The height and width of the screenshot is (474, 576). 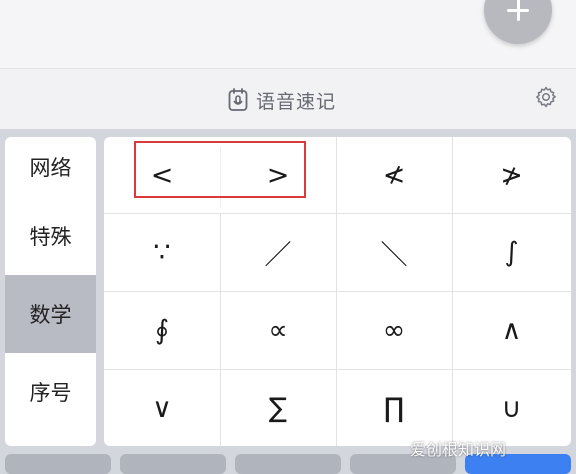 What do you see at coordinates (394, 408) in the screenshot?
I see `symbol-key-product: ∏` at bounding box center [394, 408].